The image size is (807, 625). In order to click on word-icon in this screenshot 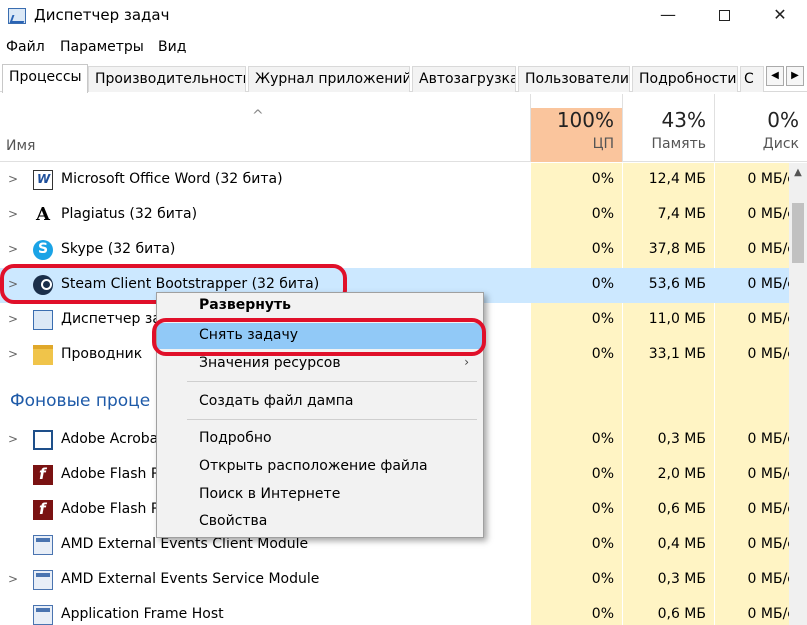, I will do `click(43, 180)`.